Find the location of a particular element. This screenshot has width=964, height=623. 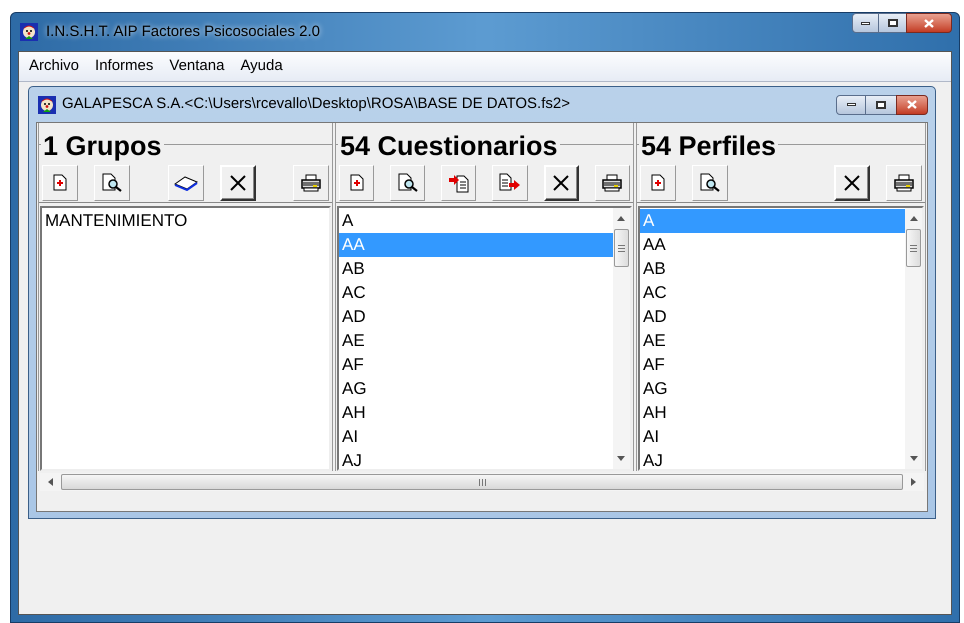

menu-item: Archivo is located at coordinates (54, 66).